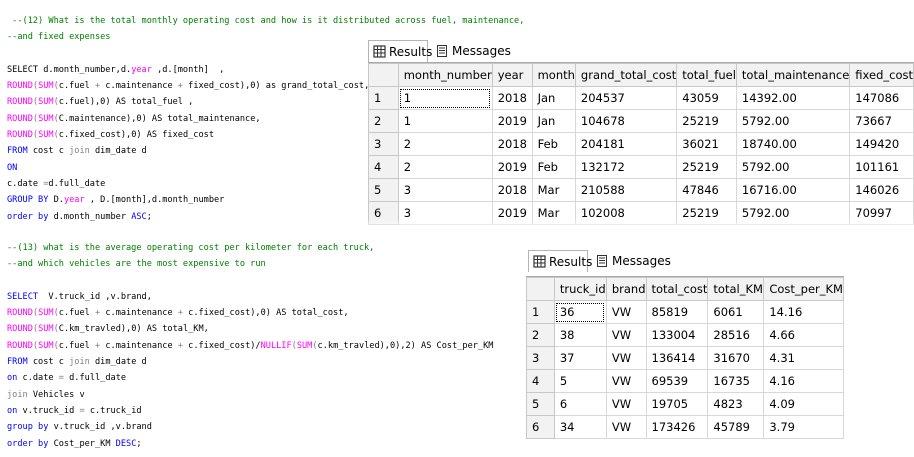  I want to click on column-header: brand, so click(626, 289).